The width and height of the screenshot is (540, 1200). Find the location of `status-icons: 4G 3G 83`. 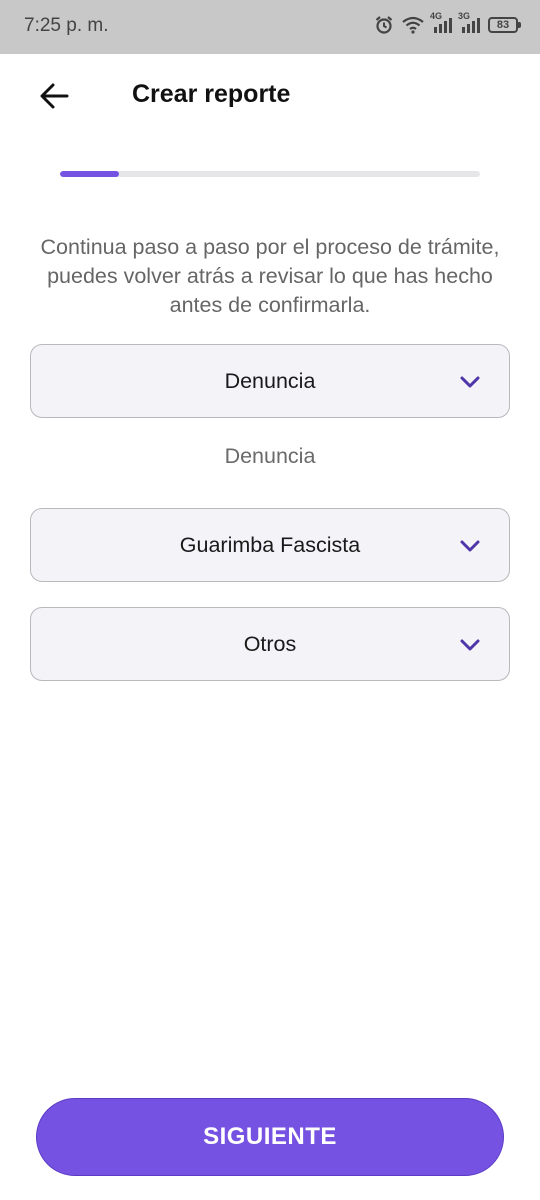

status-icons: 4G 3G 83 is located at coordinates (447, 23).